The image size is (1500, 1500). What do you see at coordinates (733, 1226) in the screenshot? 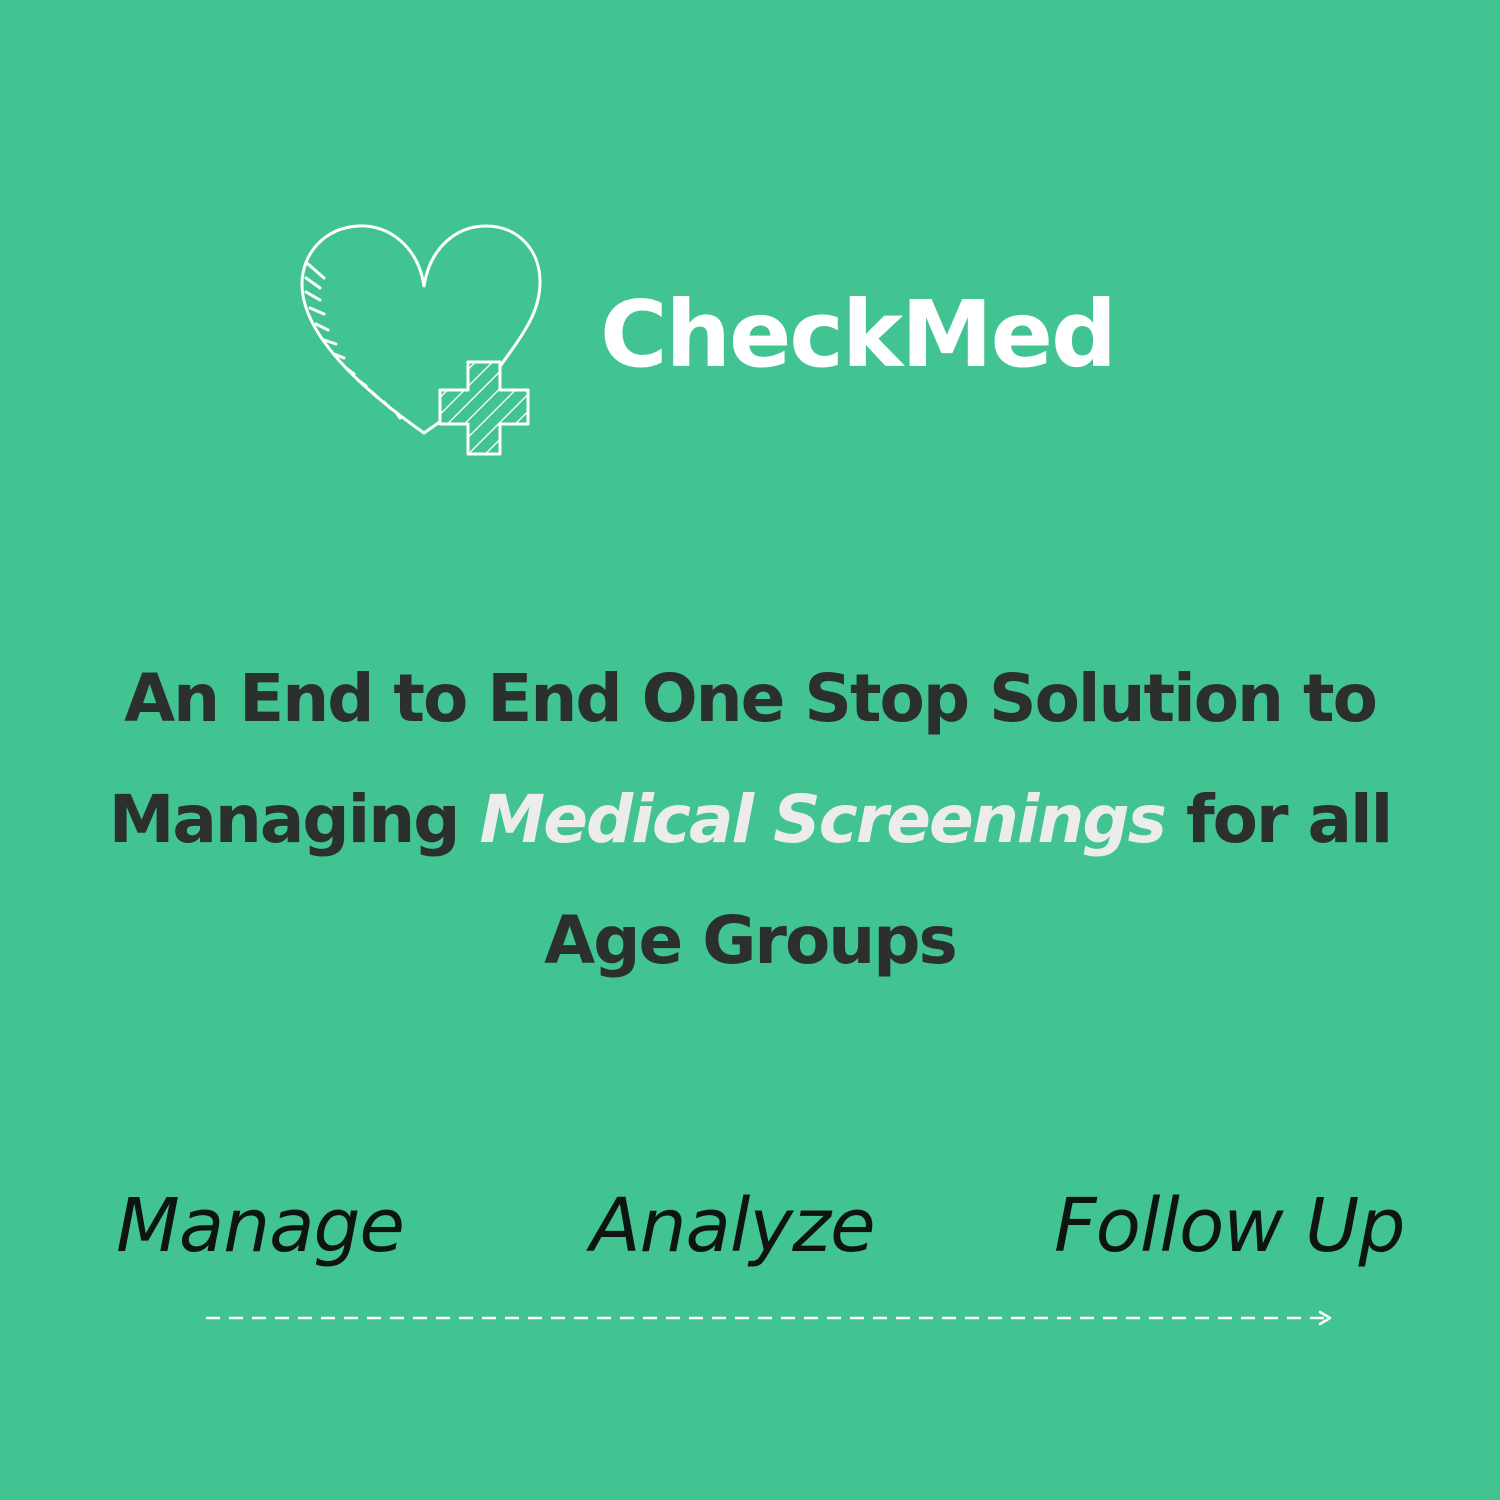
I see `step-analyze: Analyze` at bounding box center [733, 1226].